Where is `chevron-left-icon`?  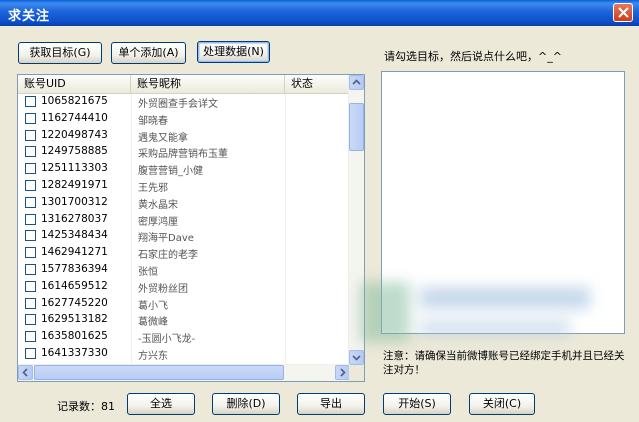 chevron-left-icon is located at coordinates (25, 372).